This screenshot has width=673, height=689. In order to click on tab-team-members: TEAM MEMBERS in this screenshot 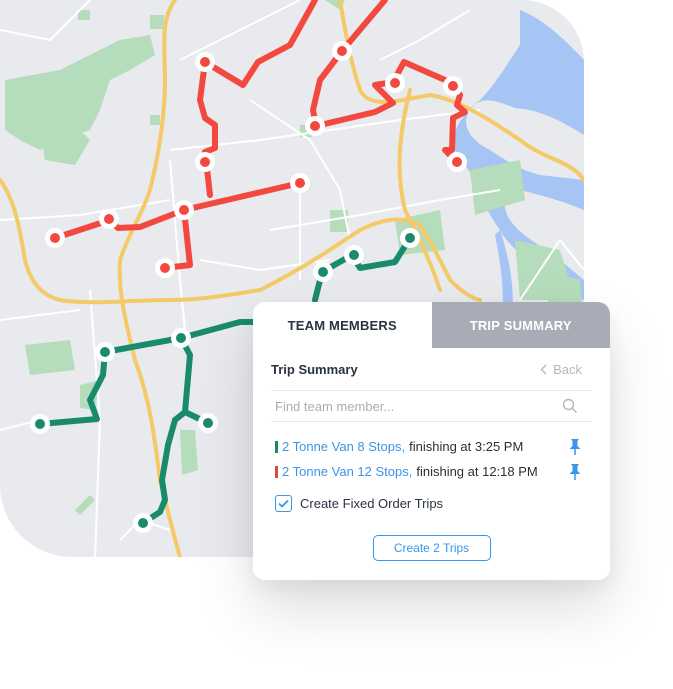, I will do `click(342, 325)`.